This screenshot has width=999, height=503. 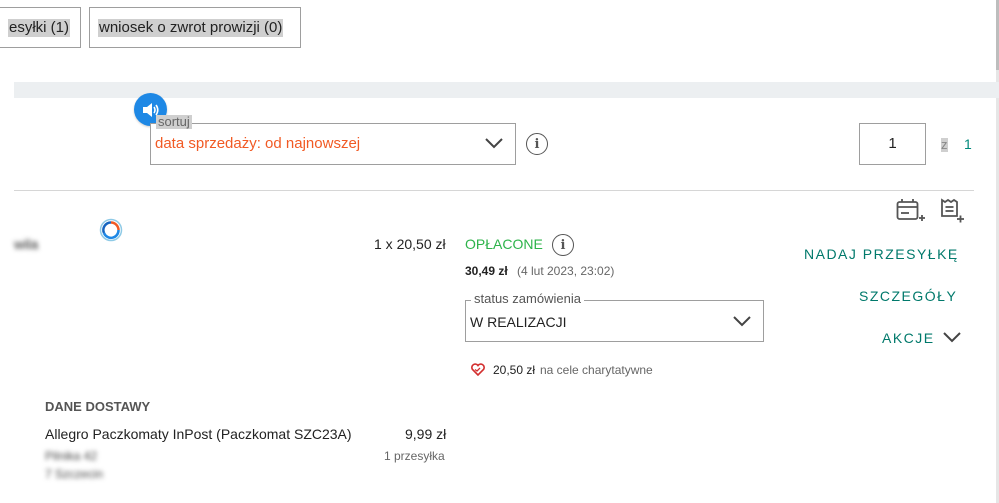 What do you see at coordinates (191, 27) in the screenshot?
I see `tab-commission-refund-label: wniosek o zwrot prowizji (0)` at bounding box center [191, 27].